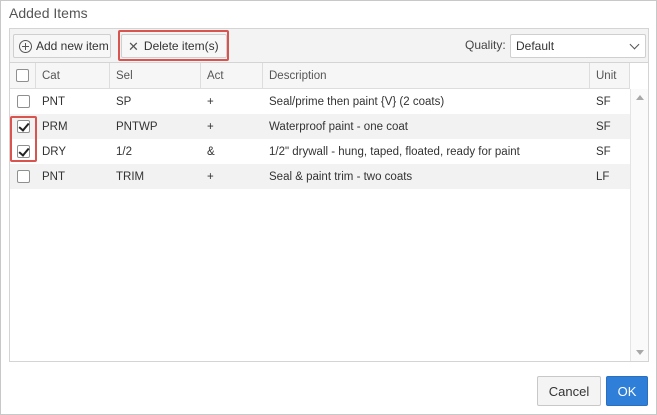 This screenshot has height=415, width=657. I want to click on sel-cell: 1/2, so click(124, 151).